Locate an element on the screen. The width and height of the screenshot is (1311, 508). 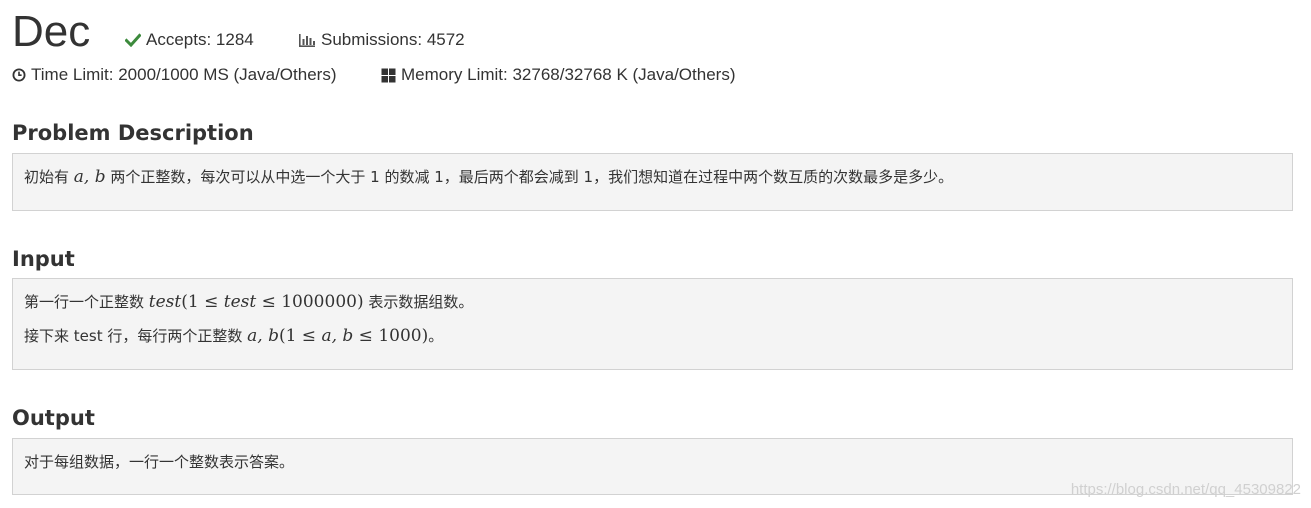
clock-icon is located at coordinates (19, 75).